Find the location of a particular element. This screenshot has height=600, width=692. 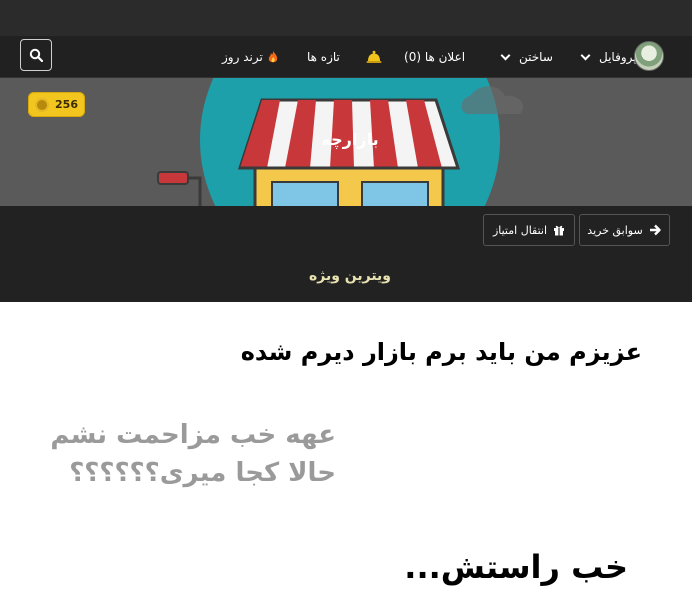

coin-icon is located at coordinates (42, 104).